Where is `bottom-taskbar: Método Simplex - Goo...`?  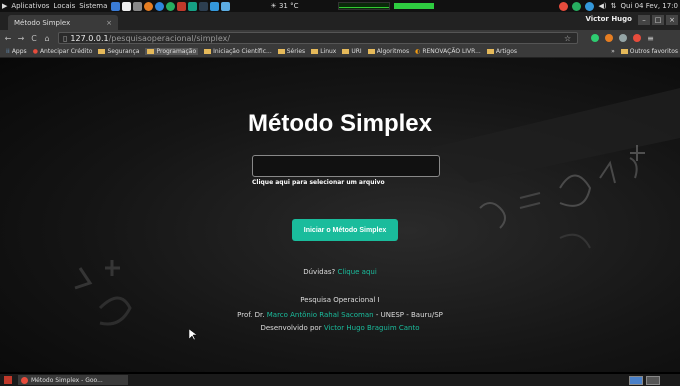 bottom-taskbar: Método Simplex - Goo... is located at coordinates (340, 380).